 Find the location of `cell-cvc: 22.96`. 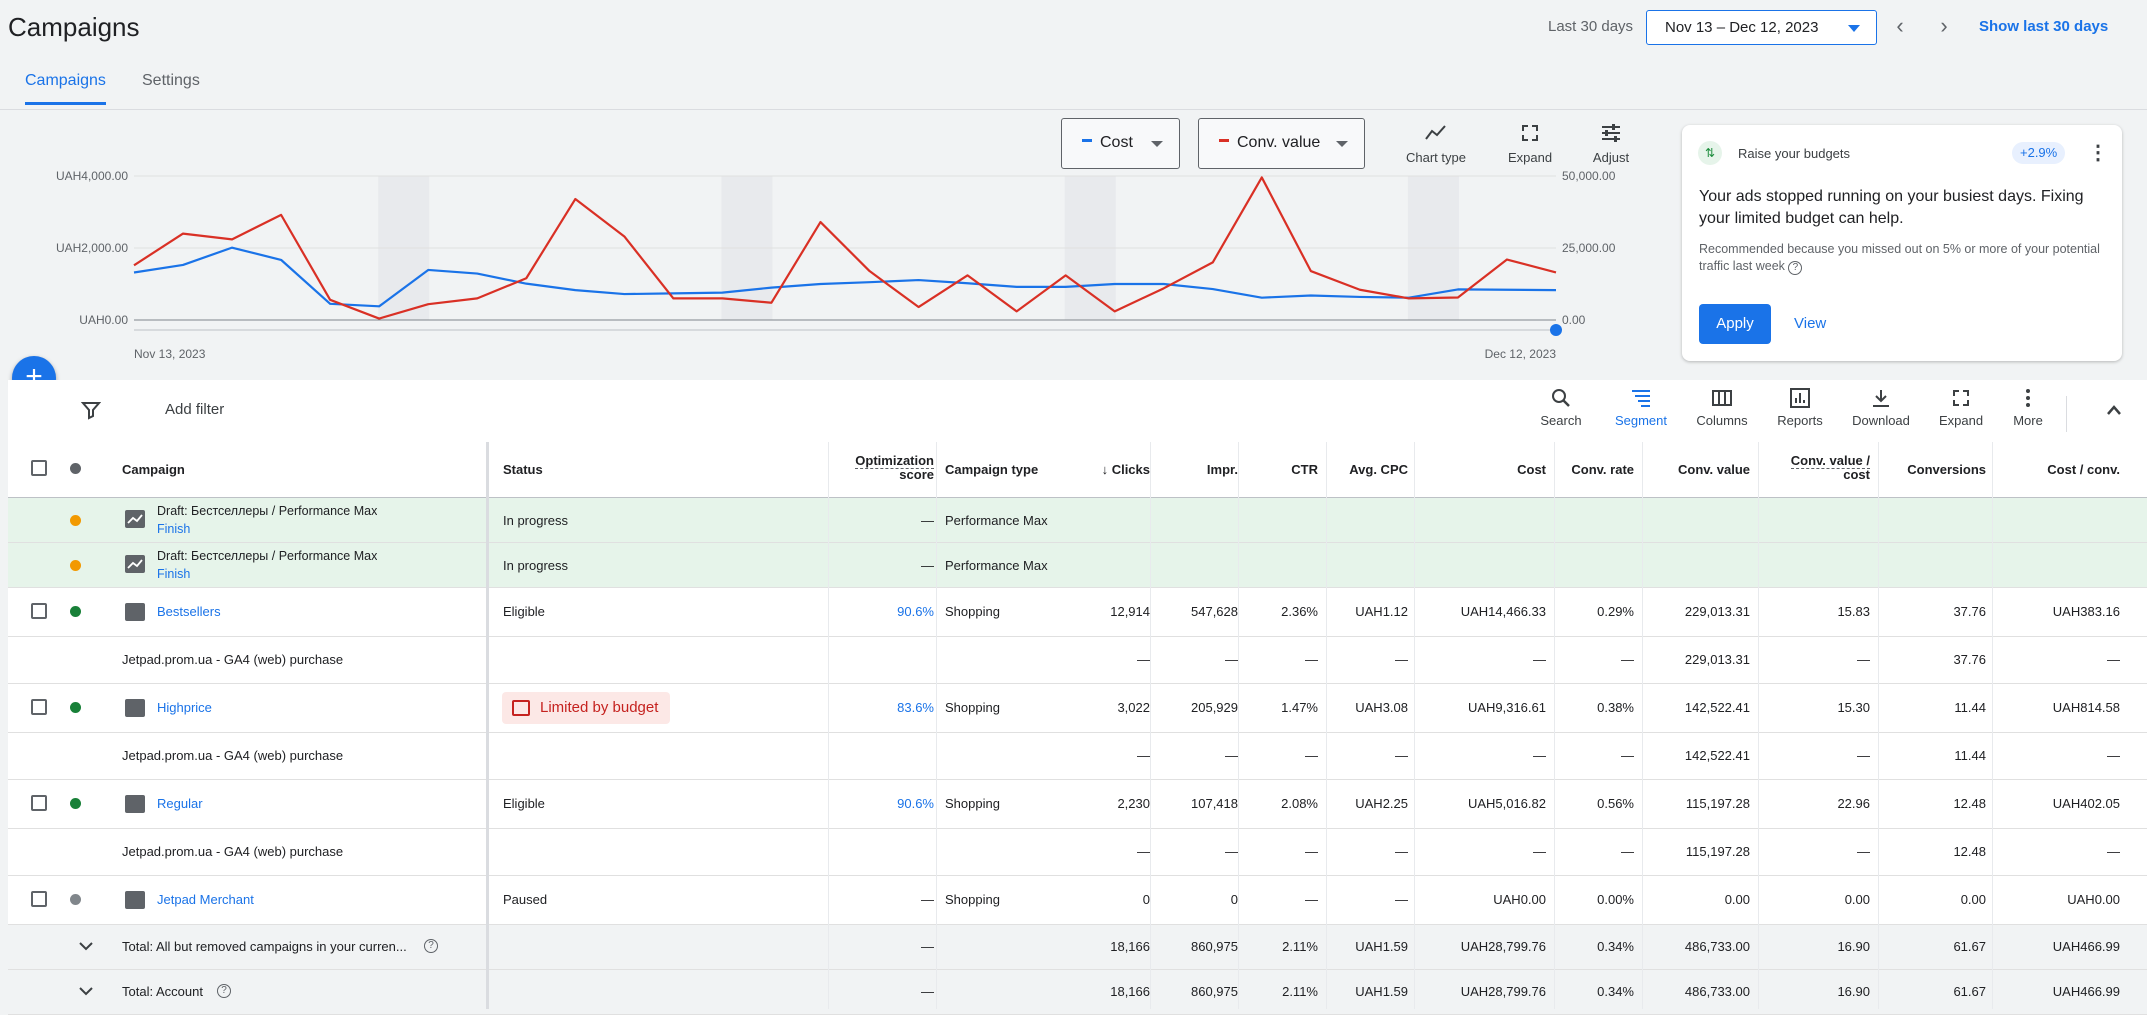

cell-cvc: 22.96 is located at coordinates (1853, 803).